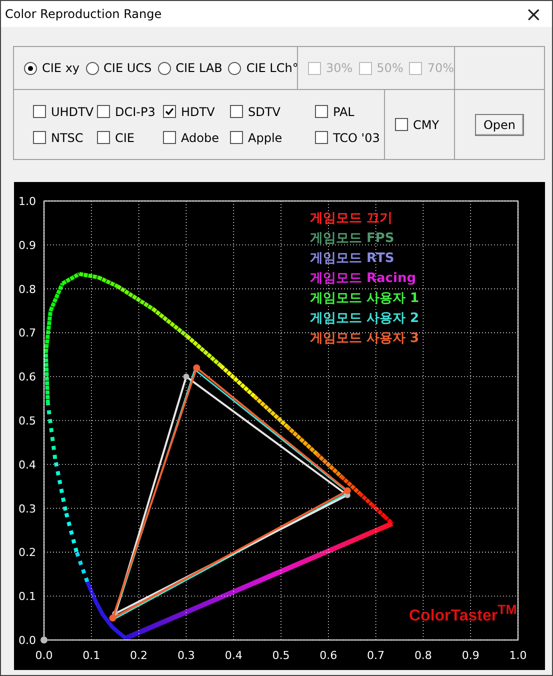  I want to click on checkbox: PAL, so click(347, 111).